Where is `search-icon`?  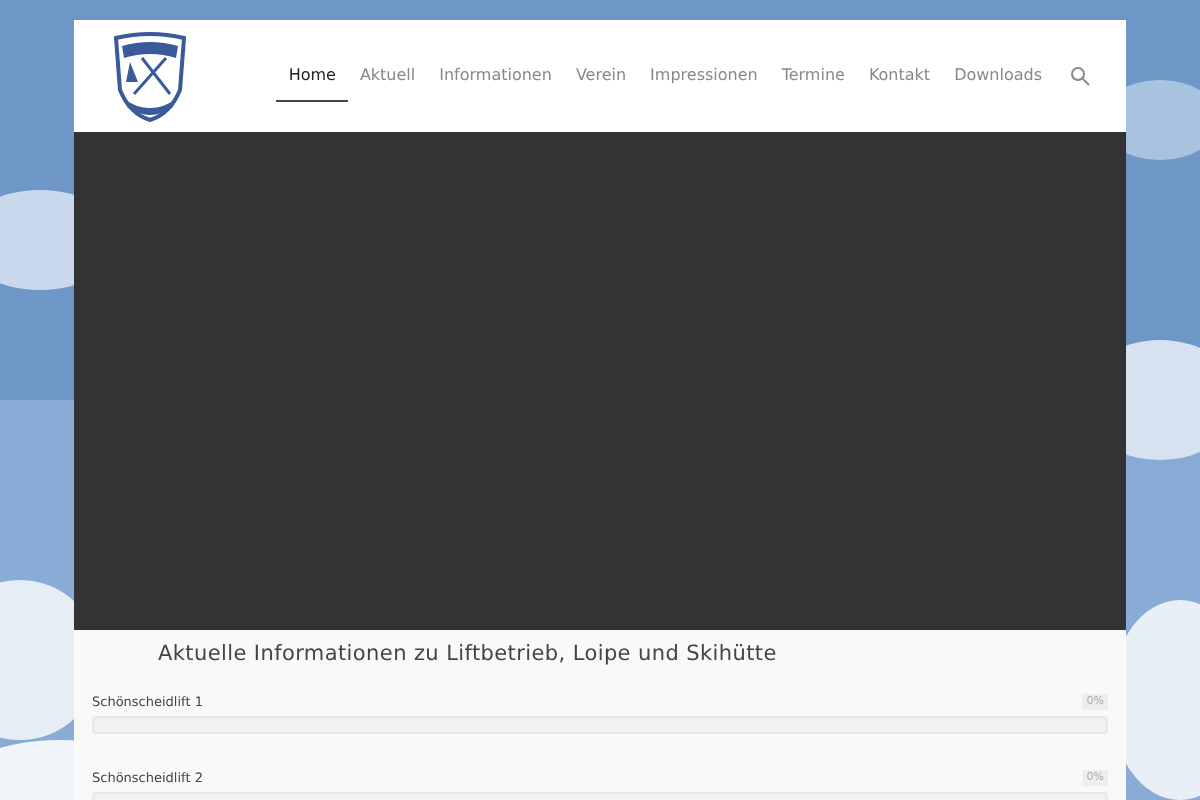
search-icon is located at coordinates (1080, 76).